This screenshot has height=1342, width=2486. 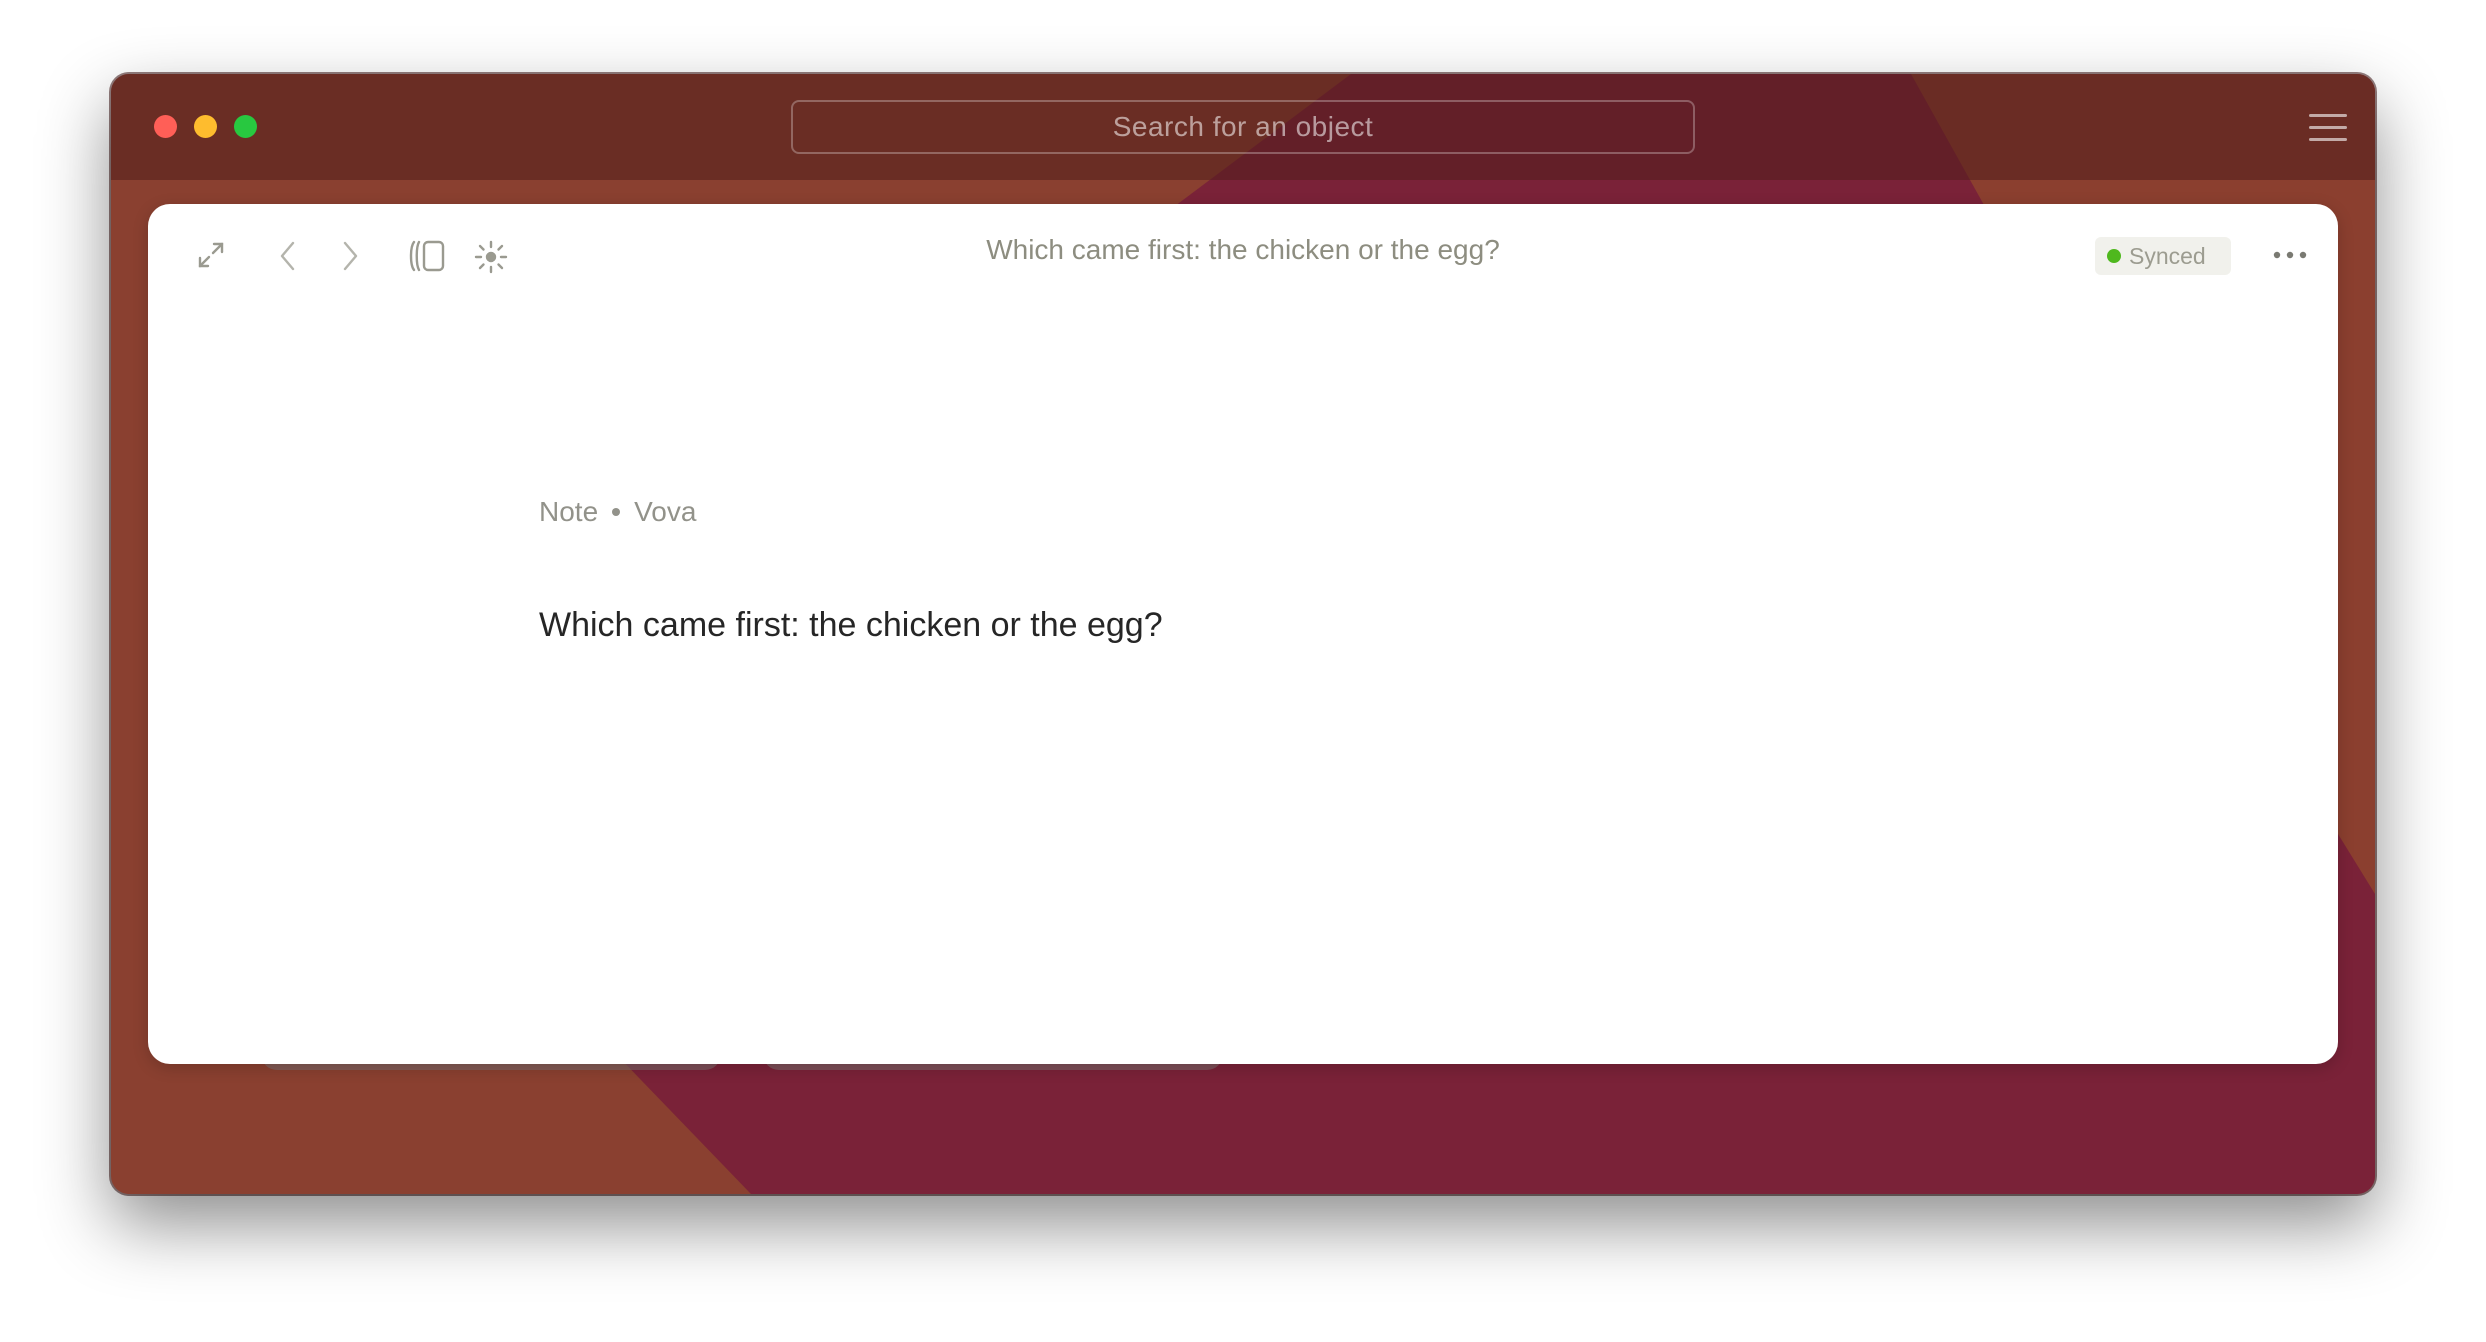 I want to click on title-bar: Search for an object, so click(x=1243, y=127).